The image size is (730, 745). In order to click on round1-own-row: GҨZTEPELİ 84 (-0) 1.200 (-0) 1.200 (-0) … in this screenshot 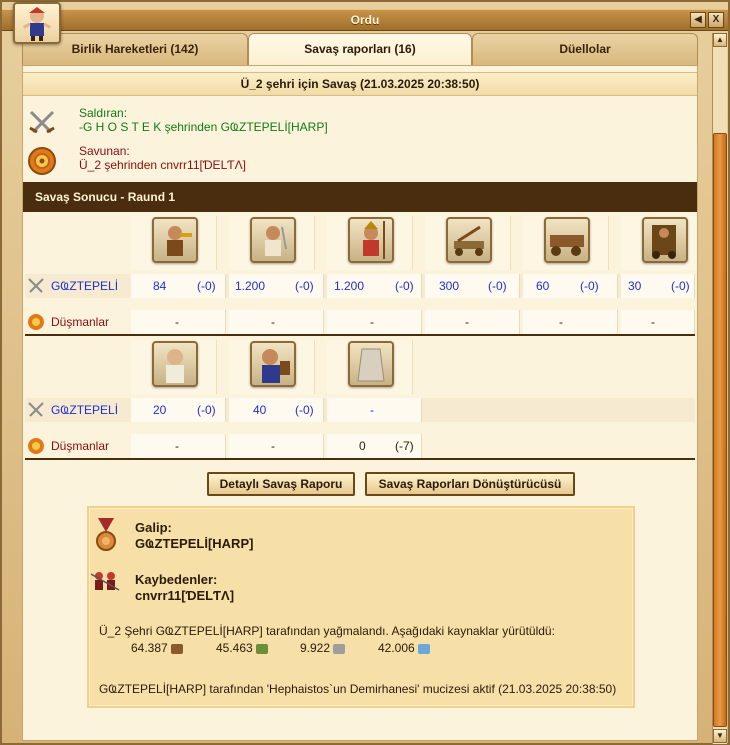, I will do `click(360, 286)`.